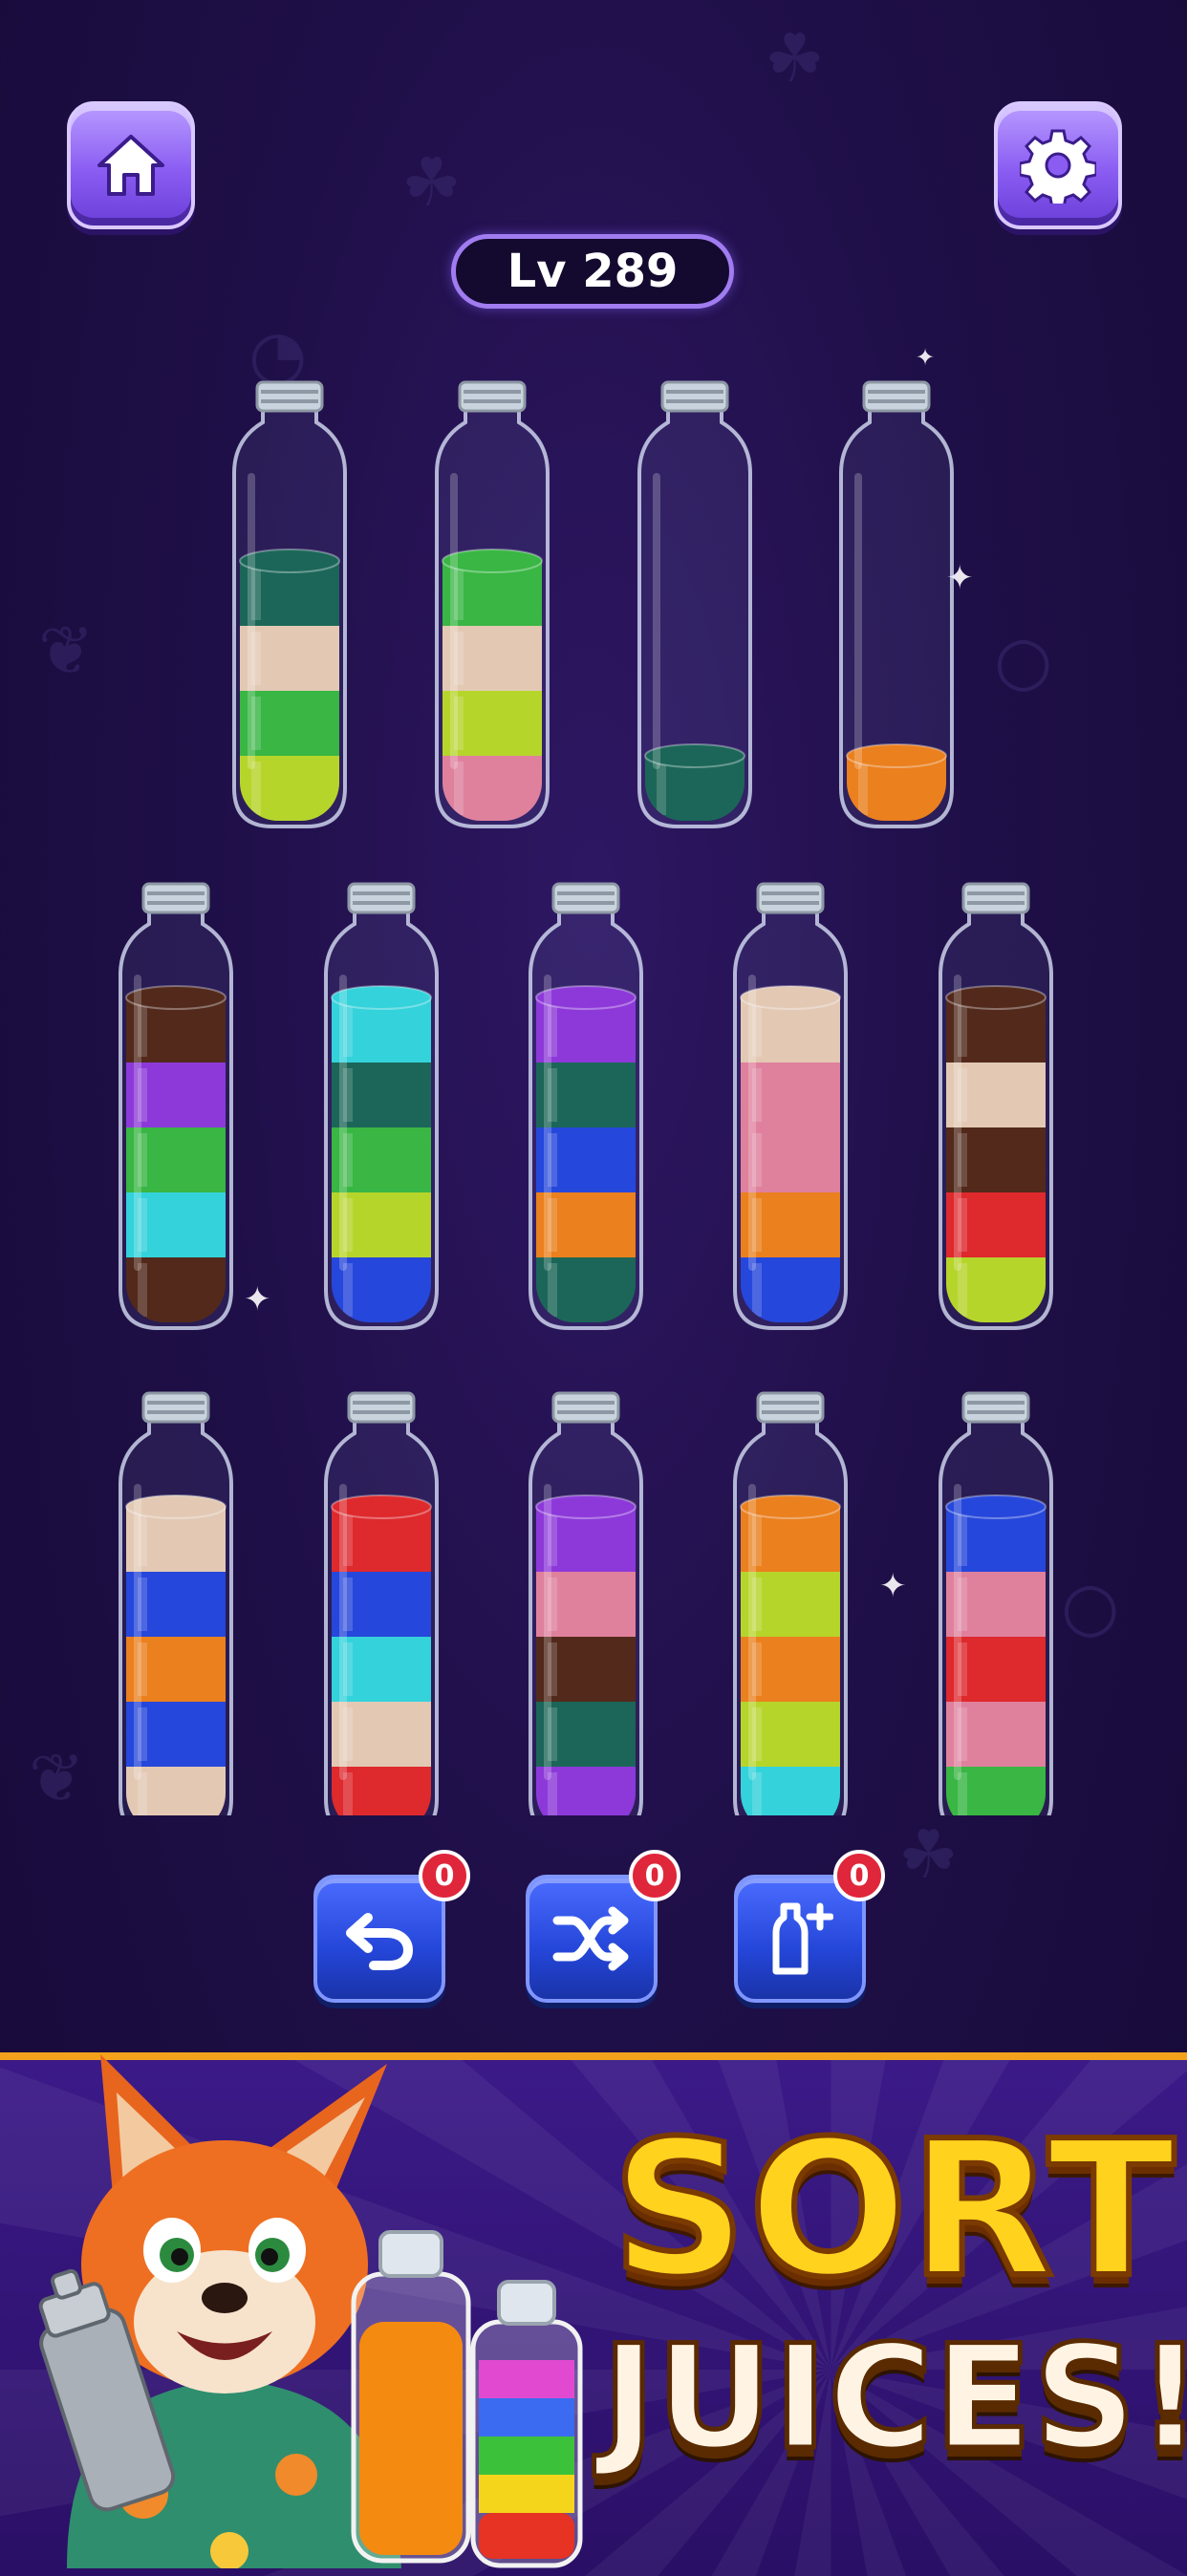 This screenshot has width=1187, height=2576. I want to click on add-bottle-icon, so click(802, 1938).